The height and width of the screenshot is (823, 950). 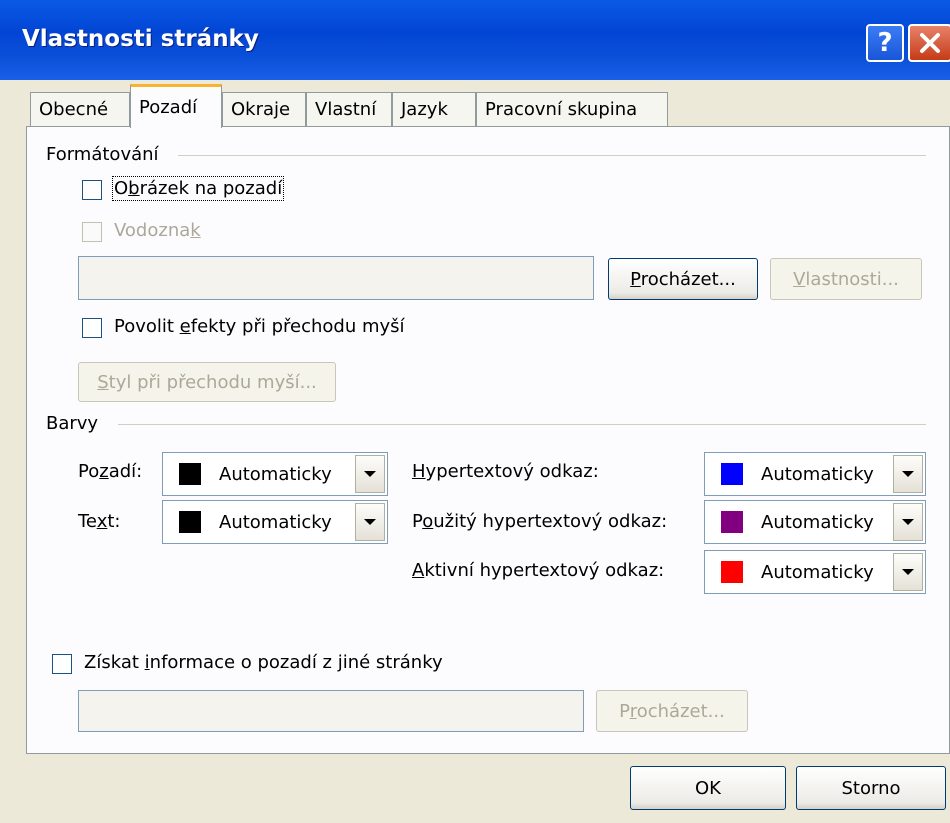 I want to click on visited-link-color-select: Automaticky, so click(x=815, y=522).